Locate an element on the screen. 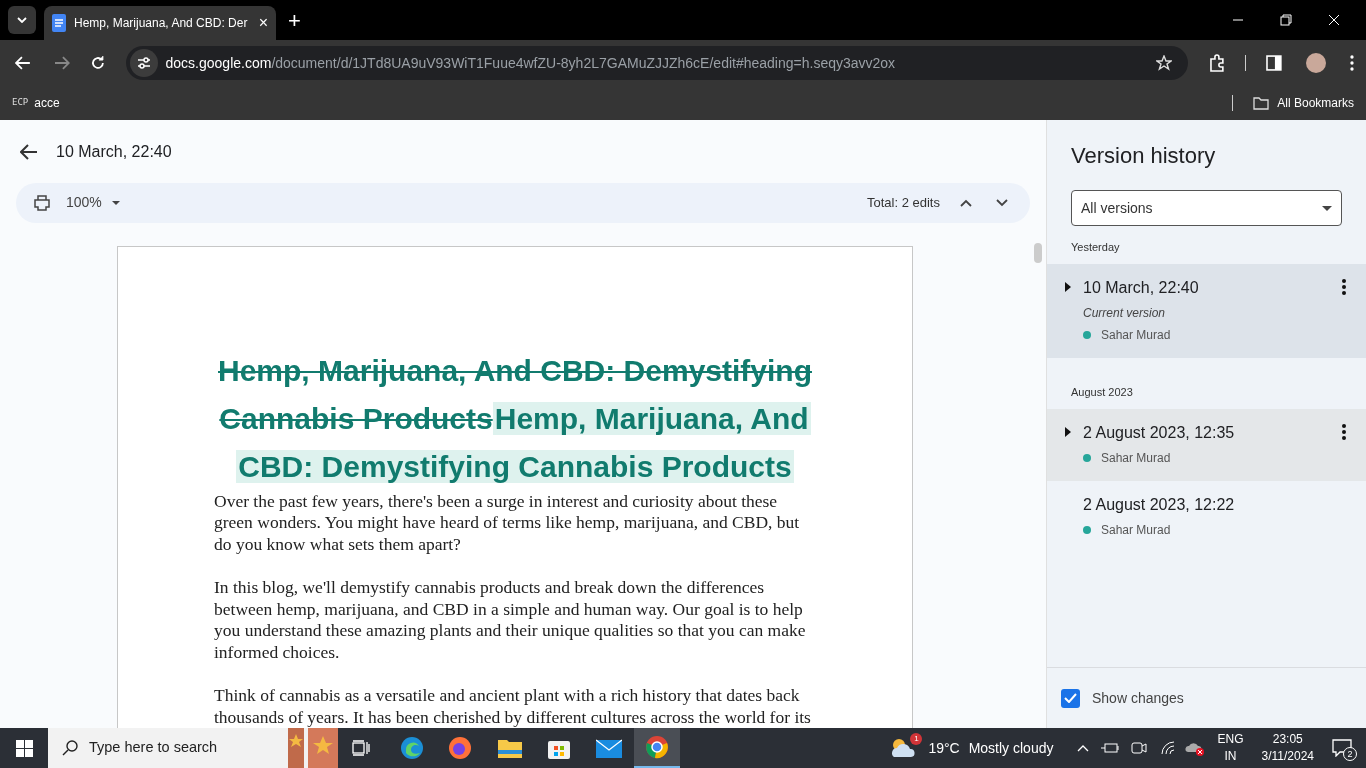  tab-title: Hemp, Marijuana, And CBD: Der is located at coordinates (161, 23).